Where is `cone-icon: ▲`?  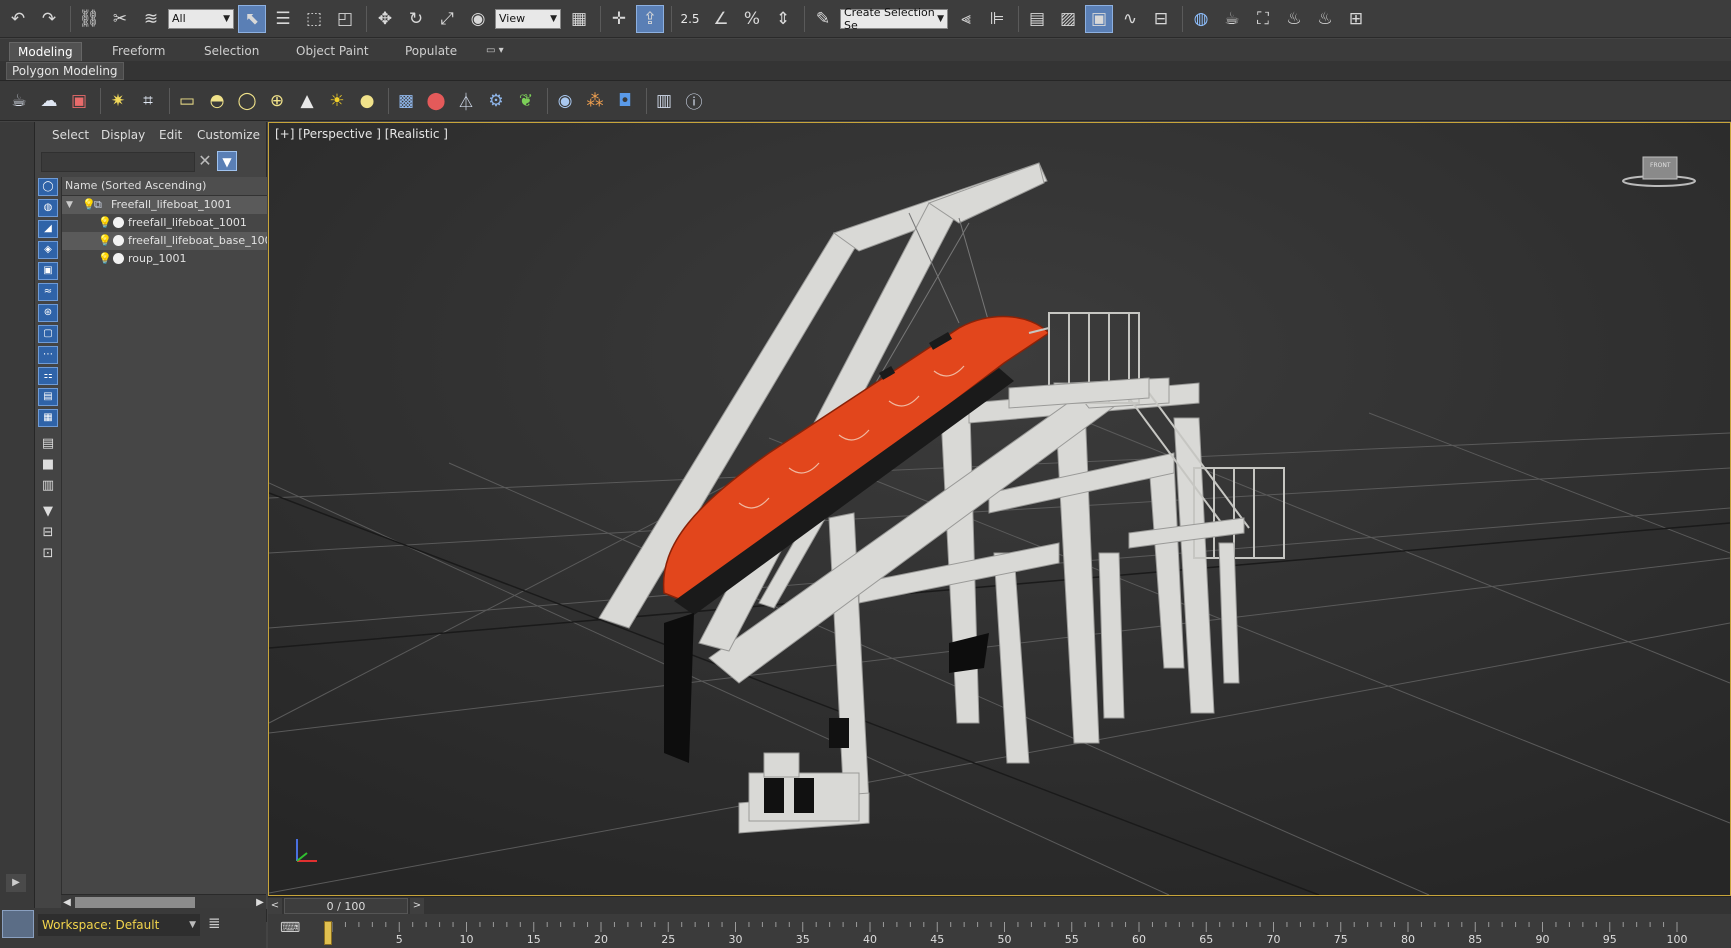
cone-icon: ▲ is located at coordinates (307, 101).